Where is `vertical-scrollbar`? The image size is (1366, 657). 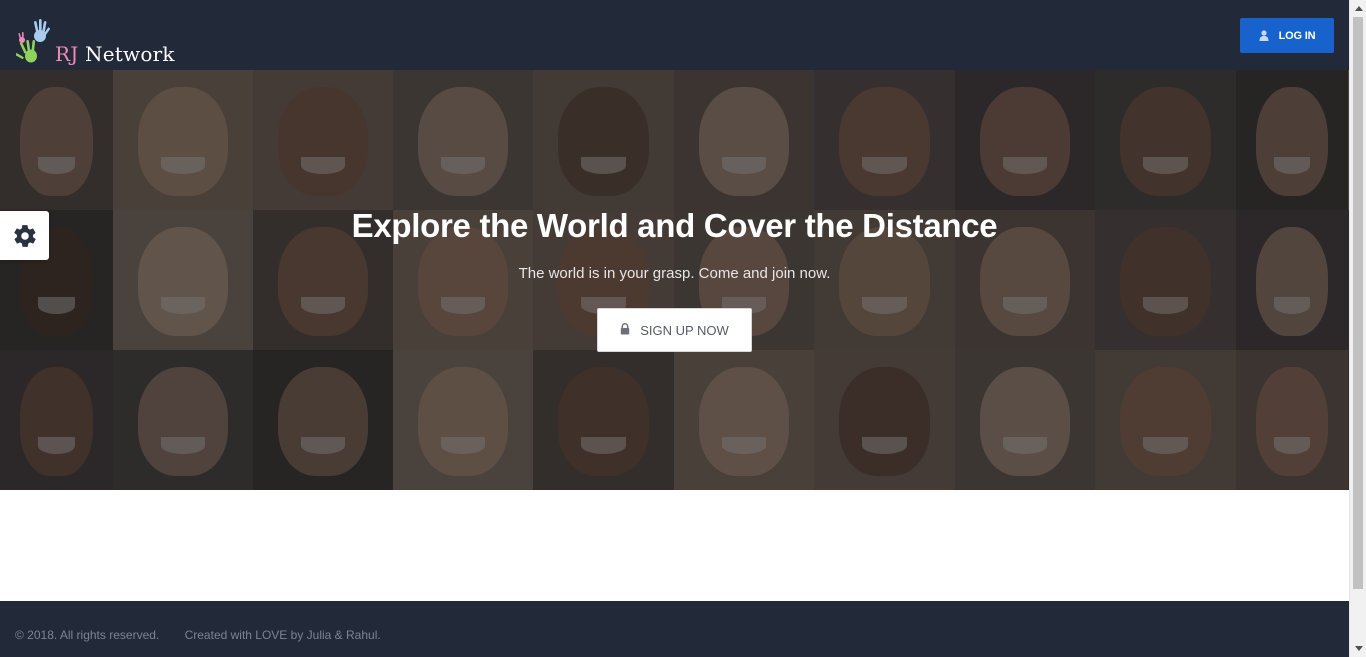
vertical-scrollbar is located at coordinates (1357, 328).